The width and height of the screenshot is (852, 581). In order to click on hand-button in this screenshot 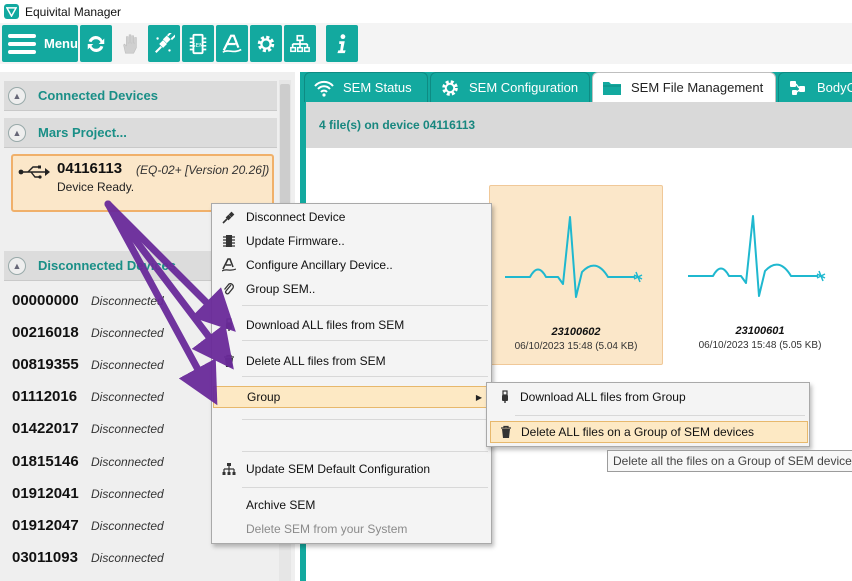, I will do `click(130, 43)`.